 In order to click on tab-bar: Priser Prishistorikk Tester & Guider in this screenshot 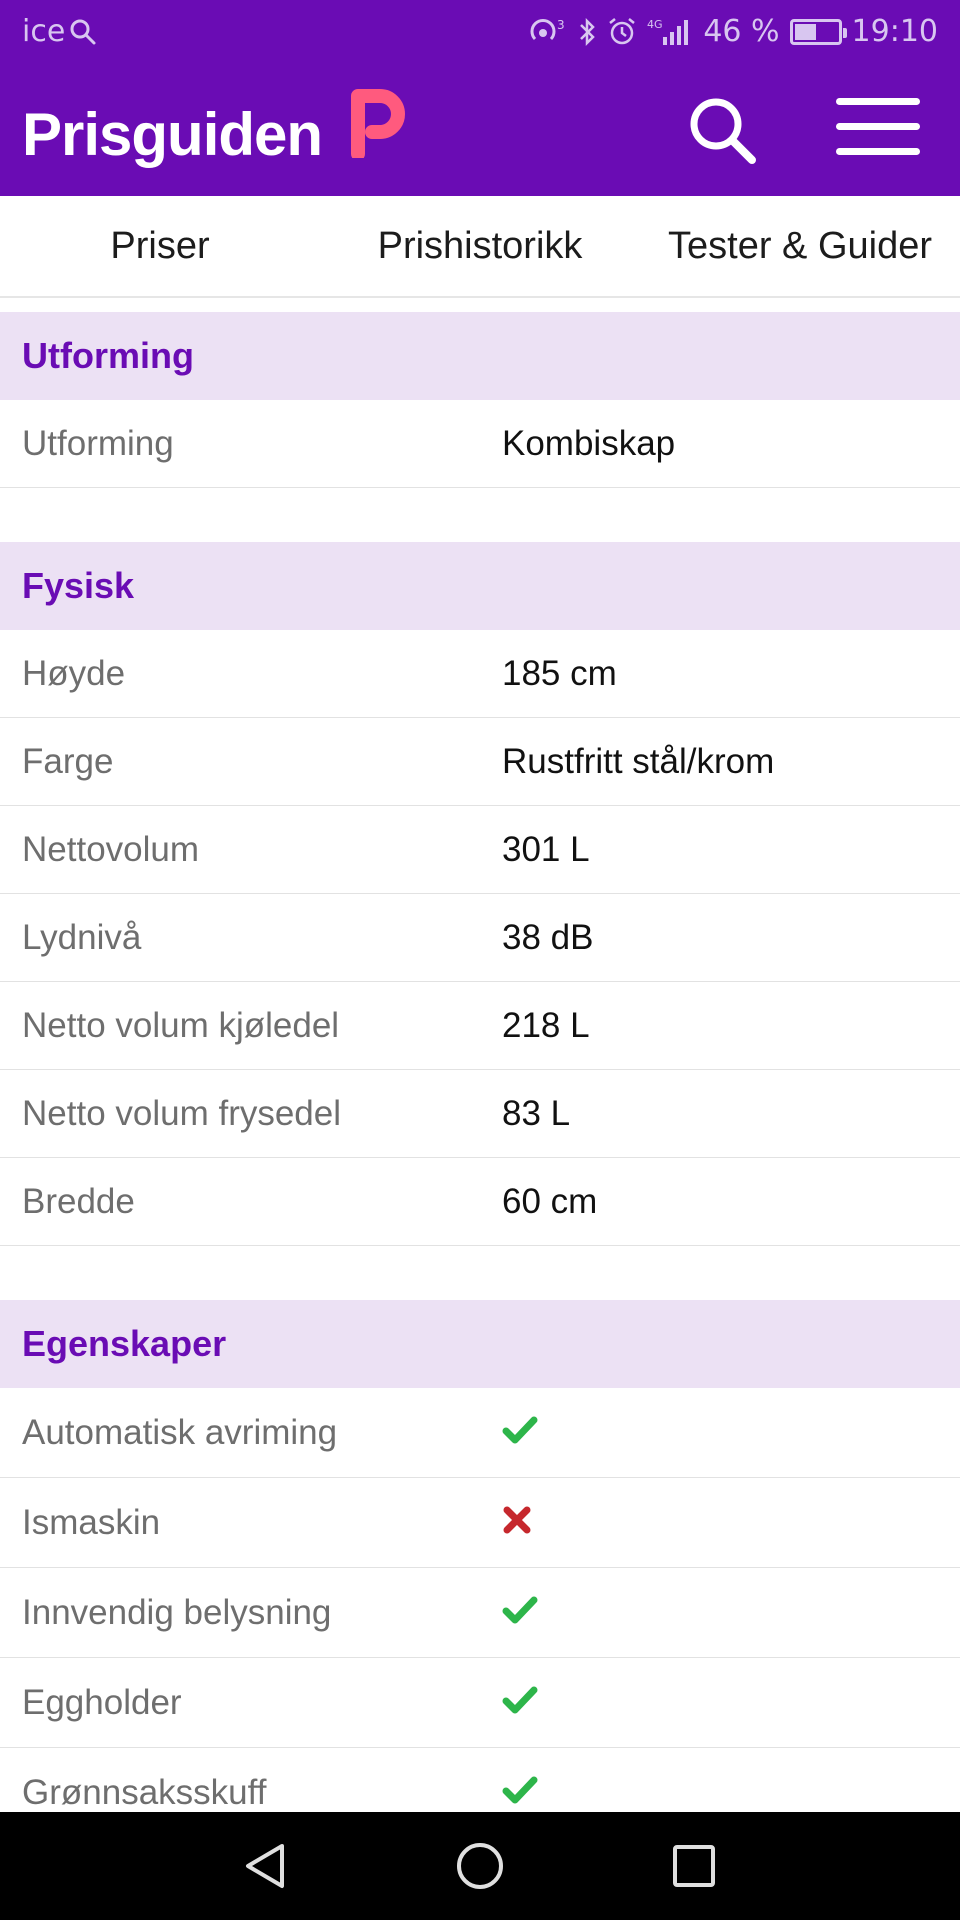, I will do `click(480, 247)`.